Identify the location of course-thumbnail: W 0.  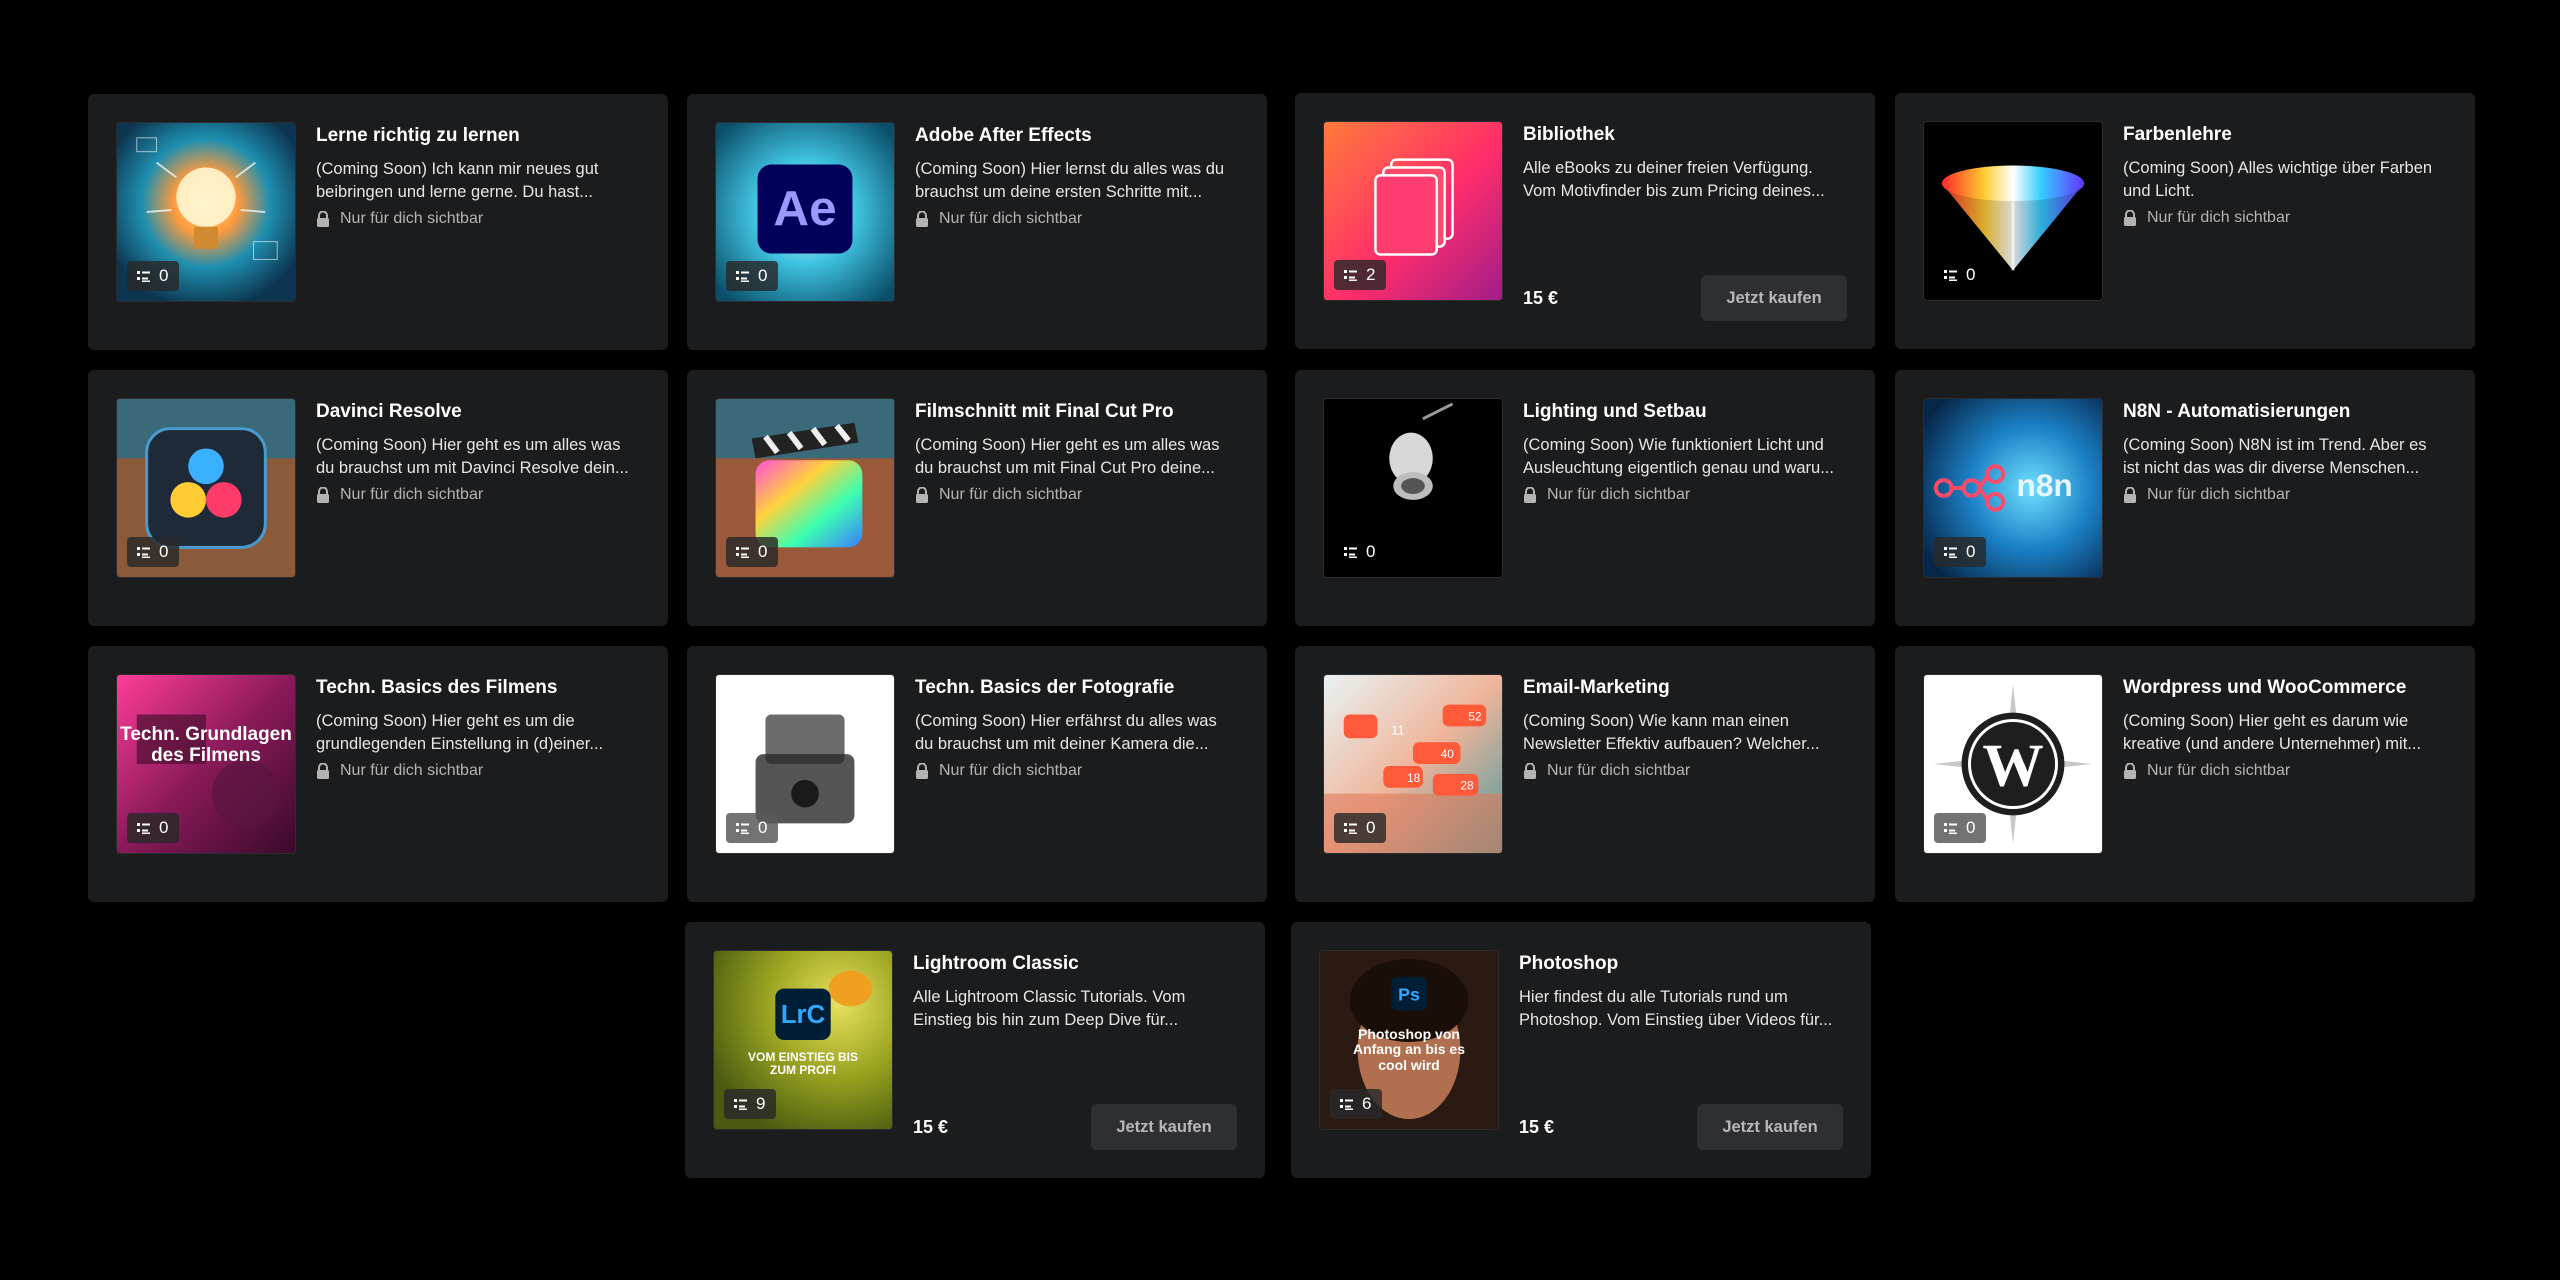
(2013, 764).